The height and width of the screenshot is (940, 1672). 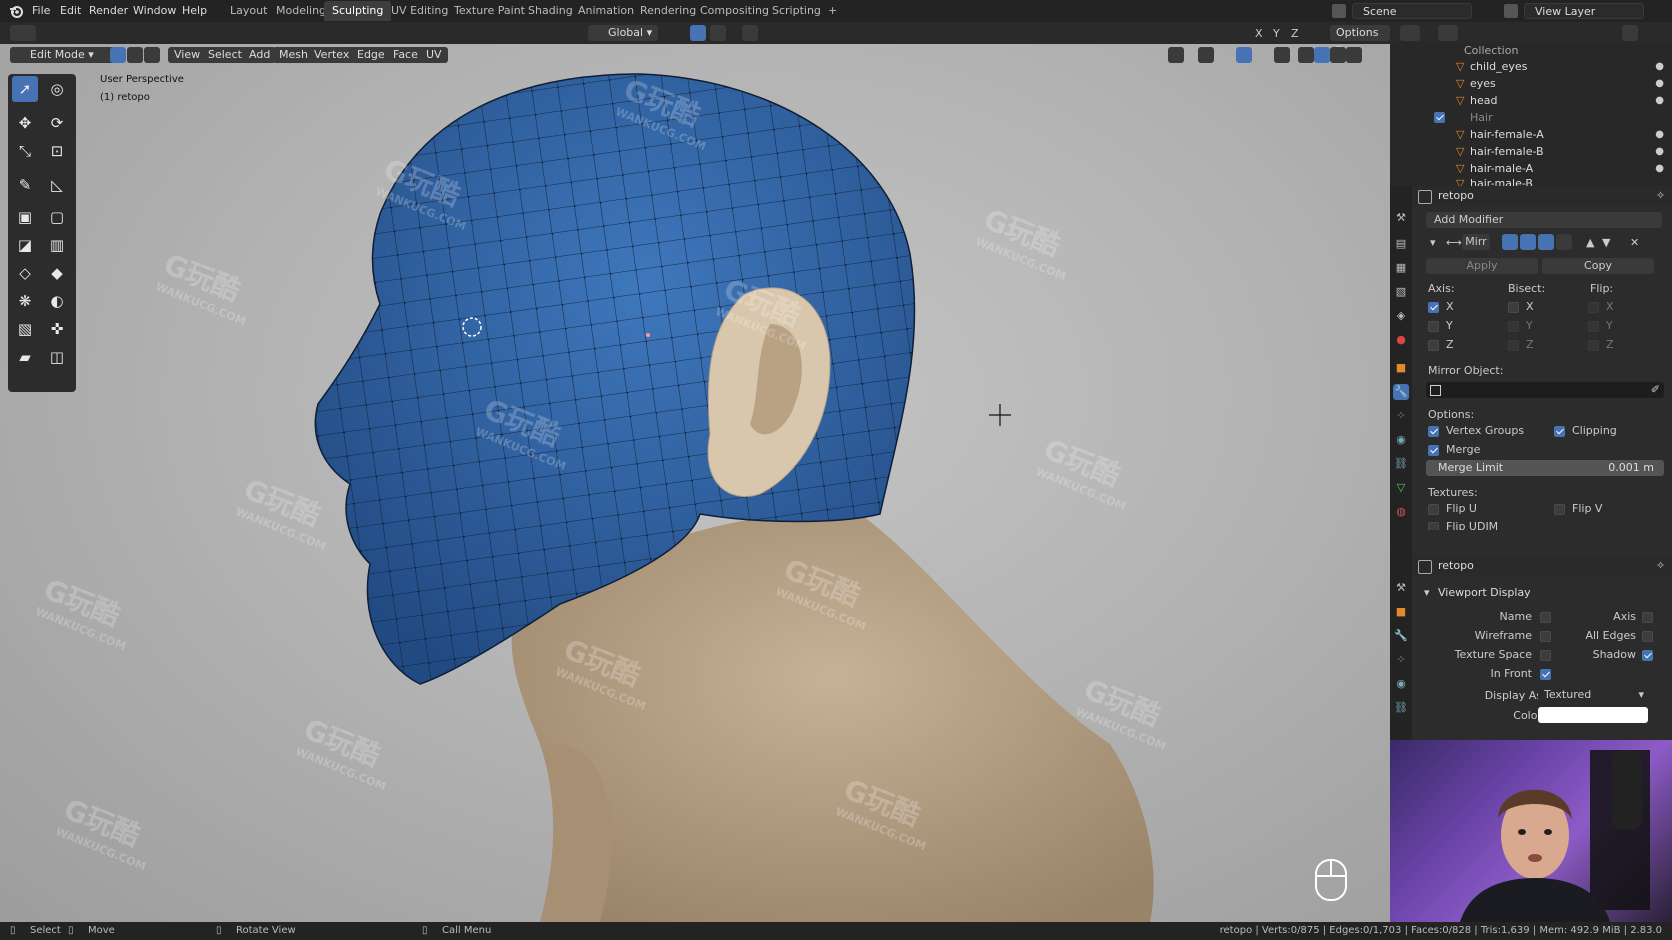 I want to click on collection-checkbox, so click(x=1439, y=117).